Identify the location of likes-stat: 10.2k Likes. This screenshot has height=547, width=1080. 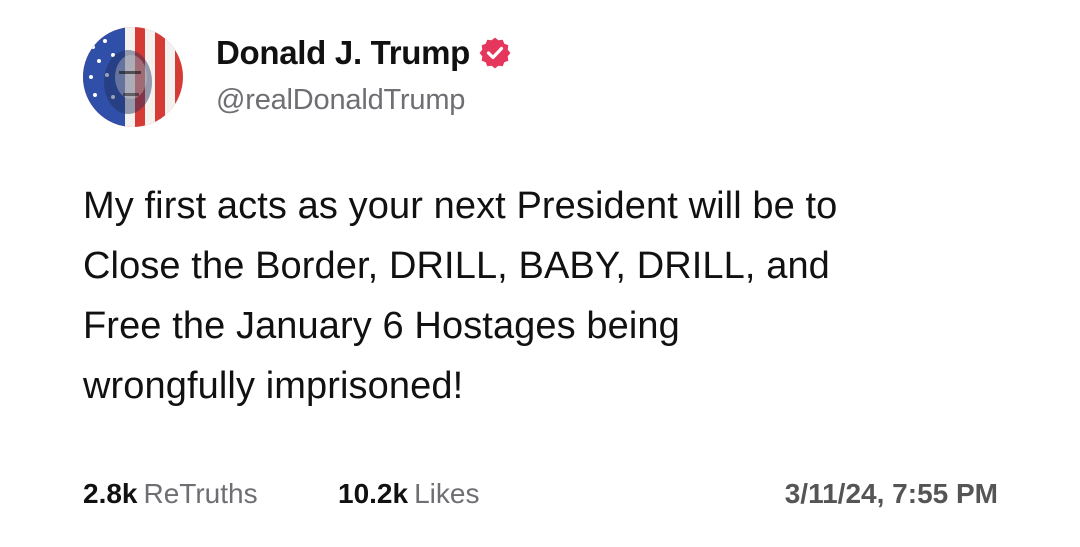
(408, 494).